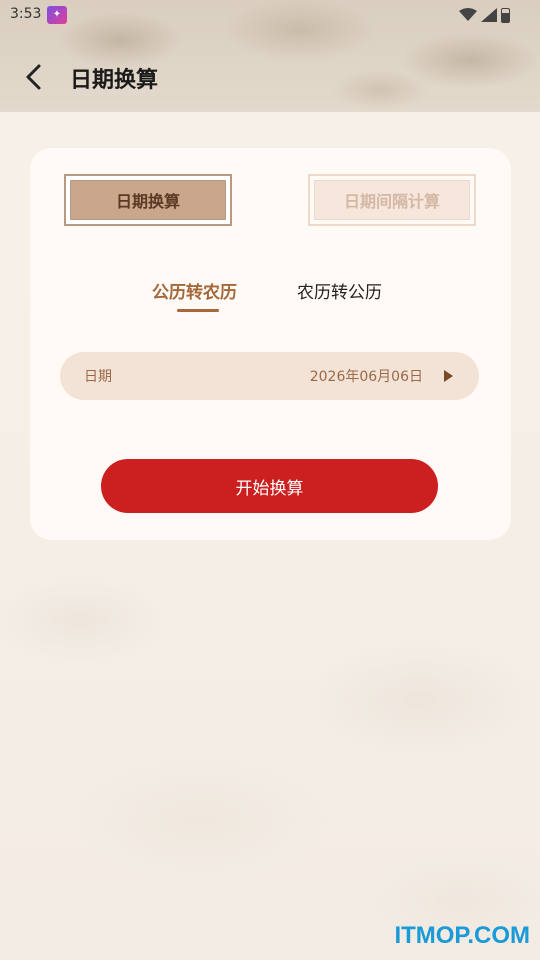 The width and height of the screenshot is (540, 960). What do you see at coordinates (462, 935) in the screenshot?
I see `watermark: ITMOP.COM` at bounding box center [462, 935].